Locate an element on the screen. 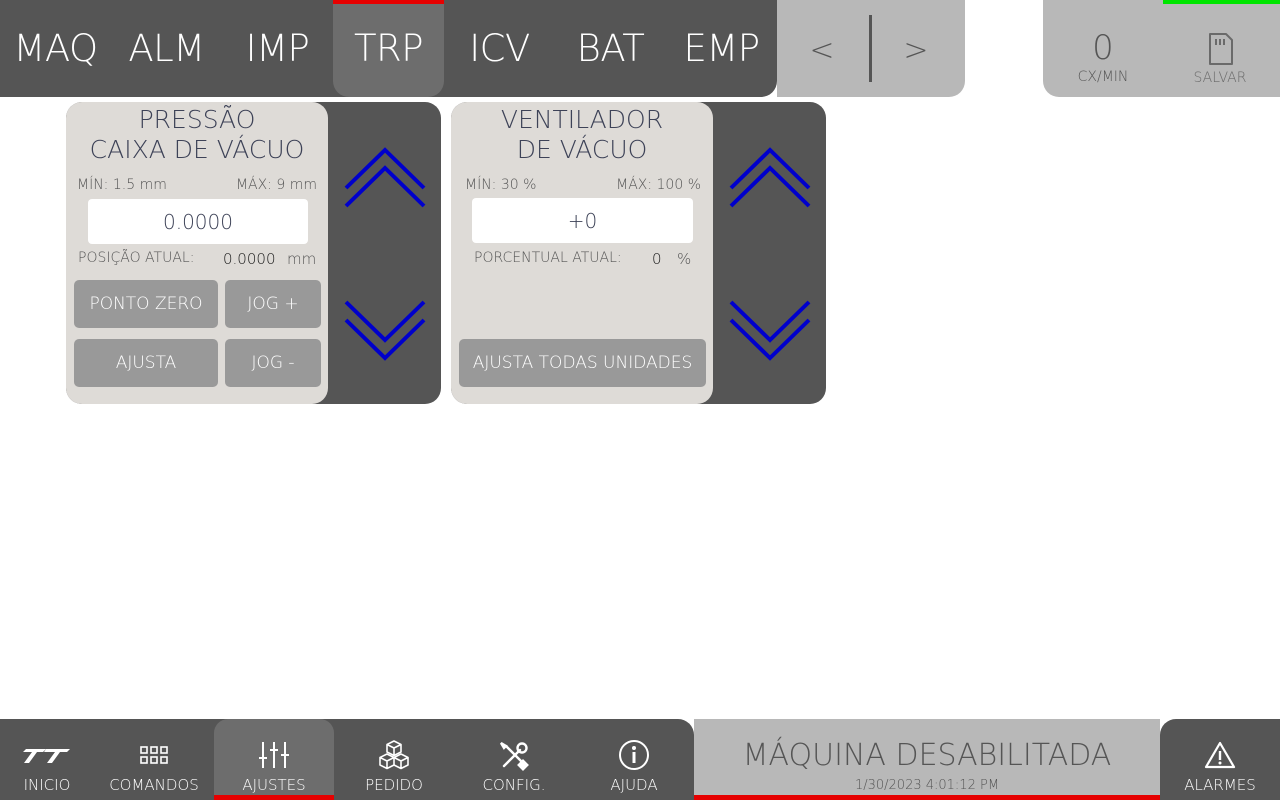 This screenshot has height=800, width=1280. panel-title-line1: PRESSÃO is located at coordinates (197, 119).